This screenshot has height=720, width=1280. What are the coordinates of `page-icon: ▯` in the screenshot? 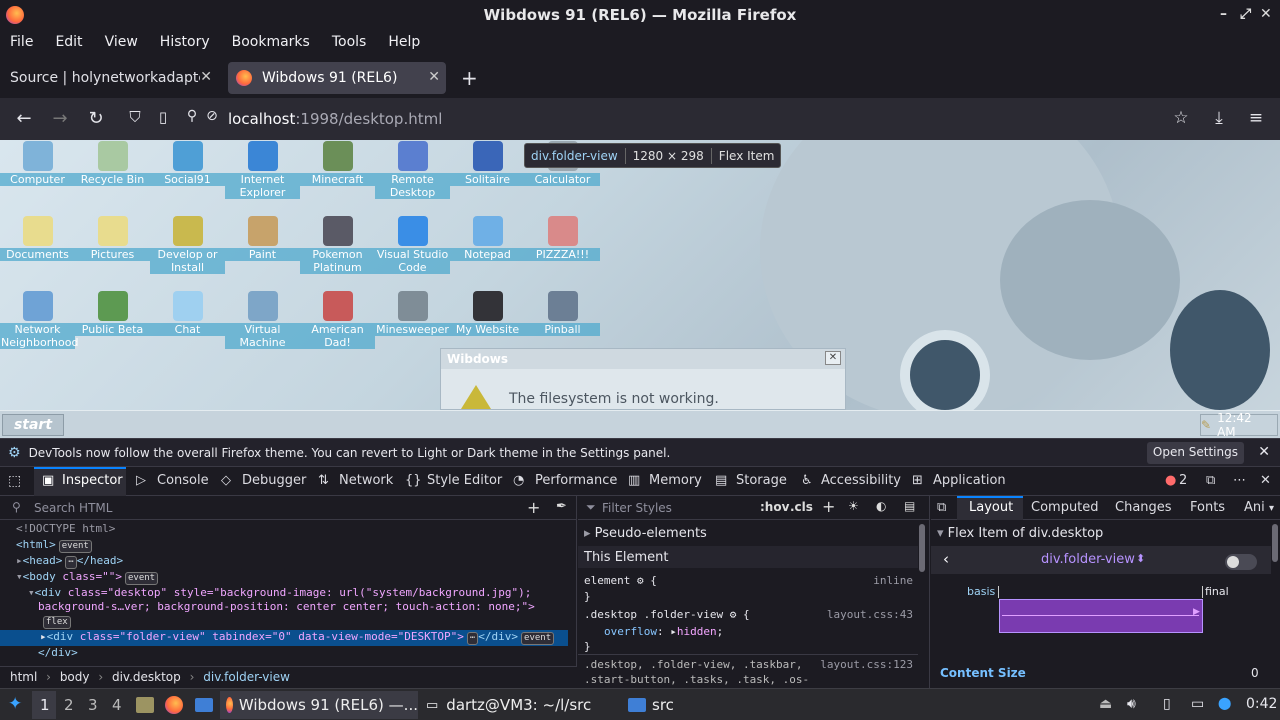 It's located at (163, 117).